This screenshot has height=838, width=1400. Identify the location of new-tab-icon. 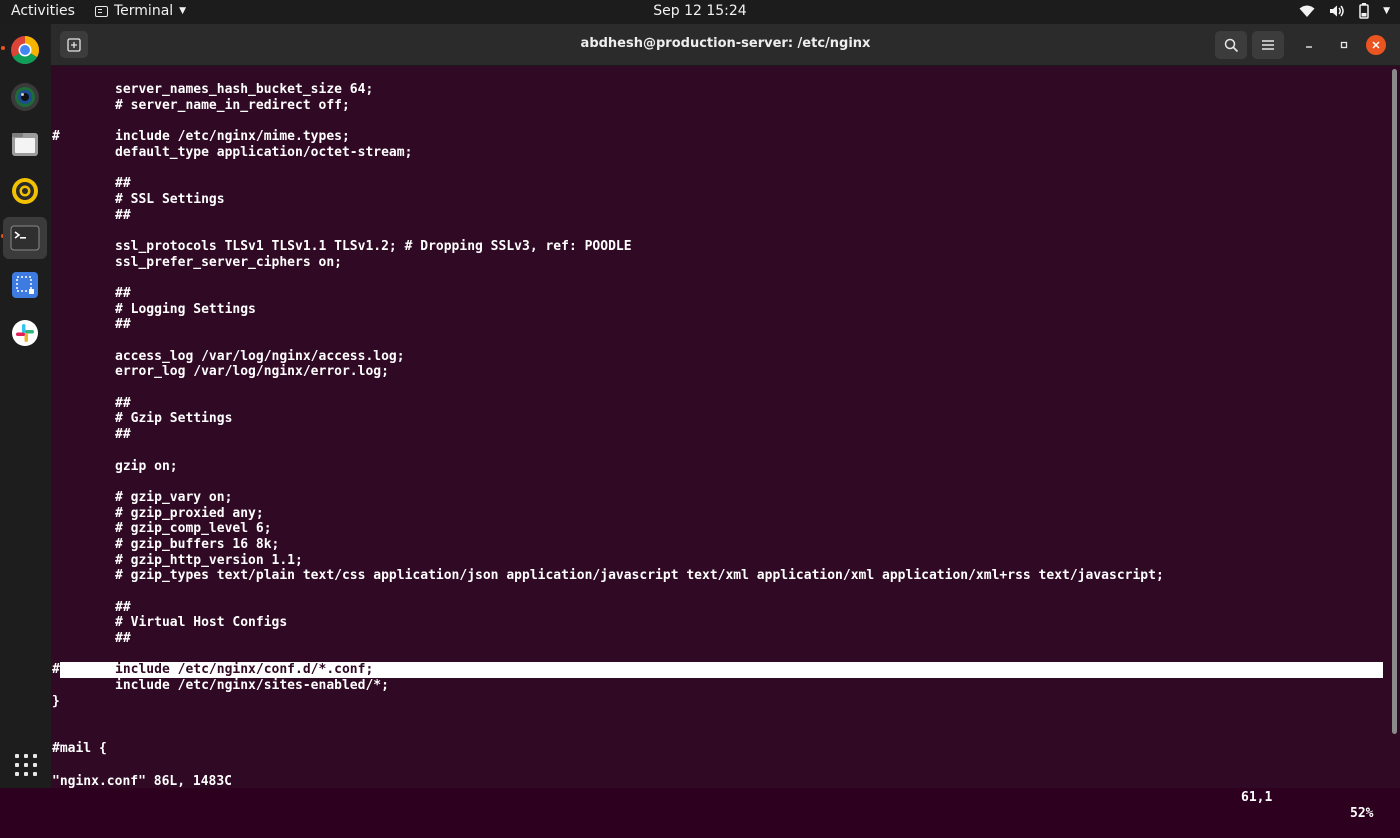
(74, 44).